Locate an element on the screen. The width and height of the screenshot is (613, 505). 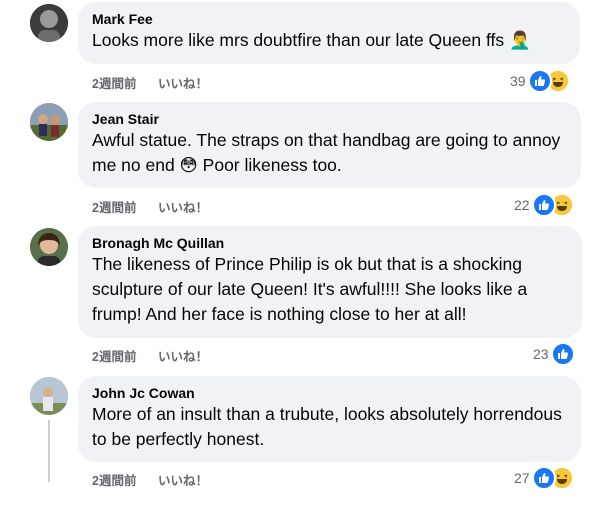
reaction-count: 39 is located at coordinates (518, 81).